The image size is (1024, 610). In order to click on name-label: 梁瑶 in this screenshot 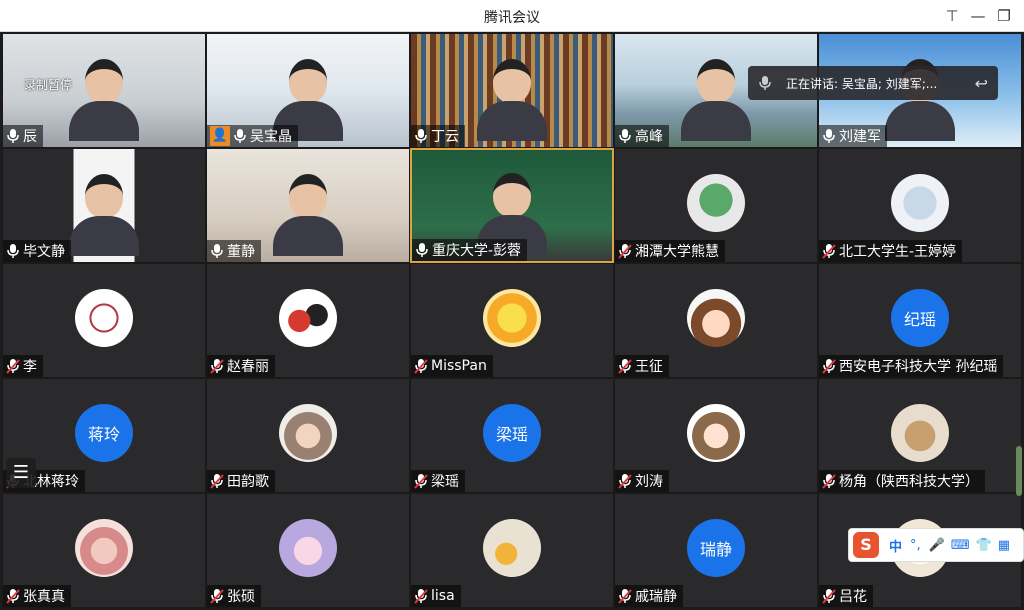, I will do `click(438, 481)`.